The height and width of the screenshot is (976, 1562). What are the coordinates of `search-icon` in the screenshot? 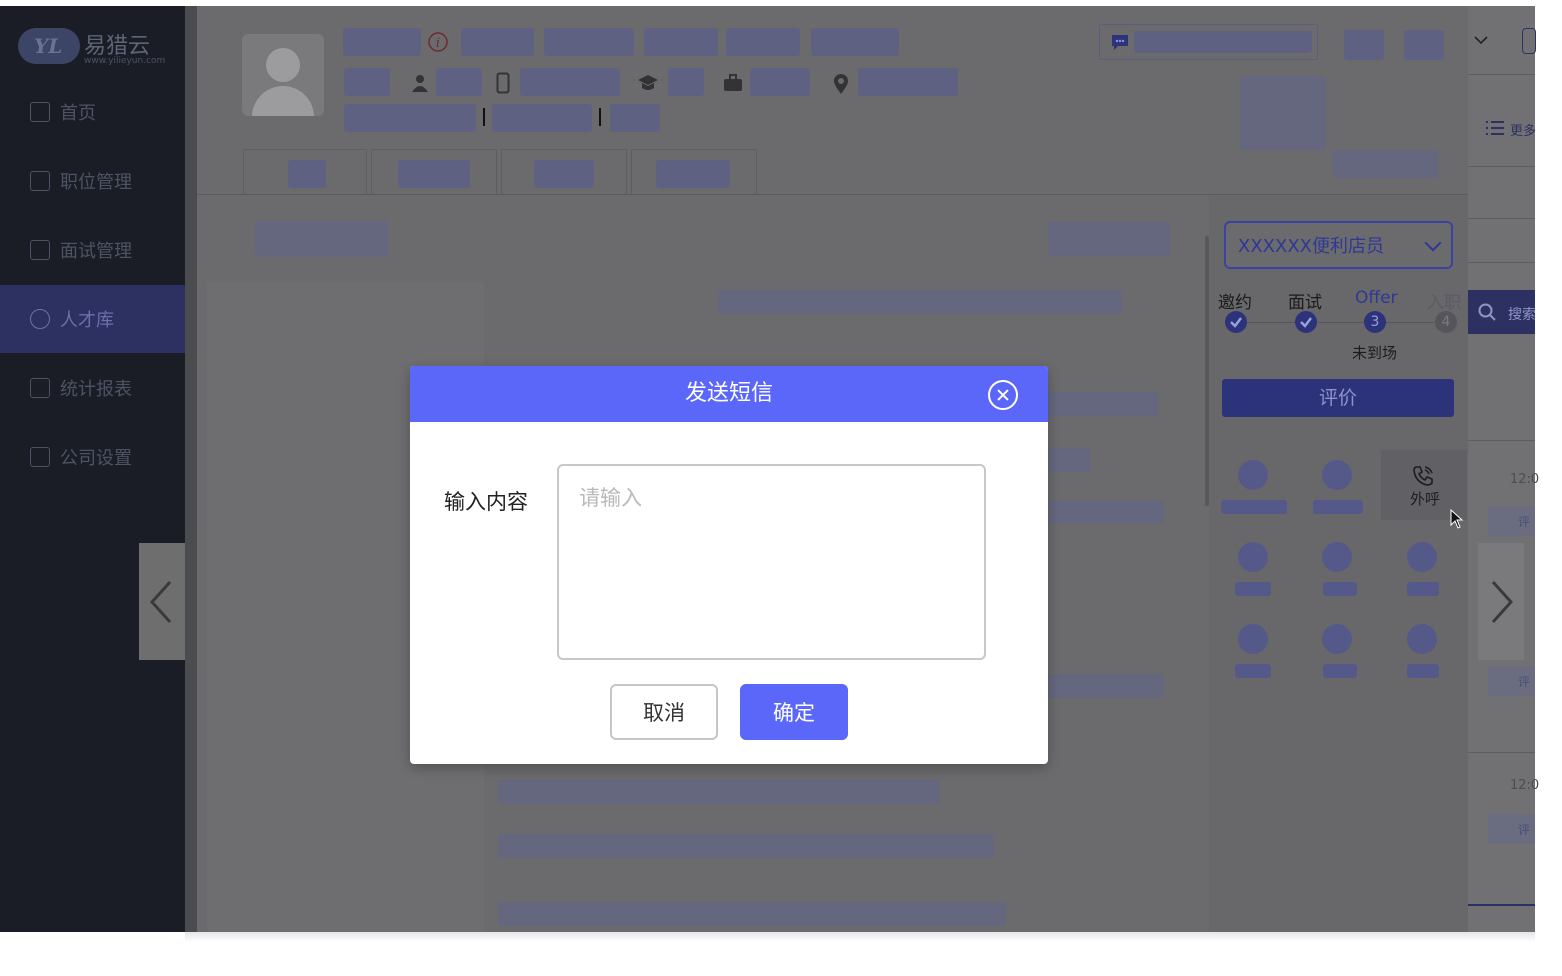 It's located at (1487, 312).